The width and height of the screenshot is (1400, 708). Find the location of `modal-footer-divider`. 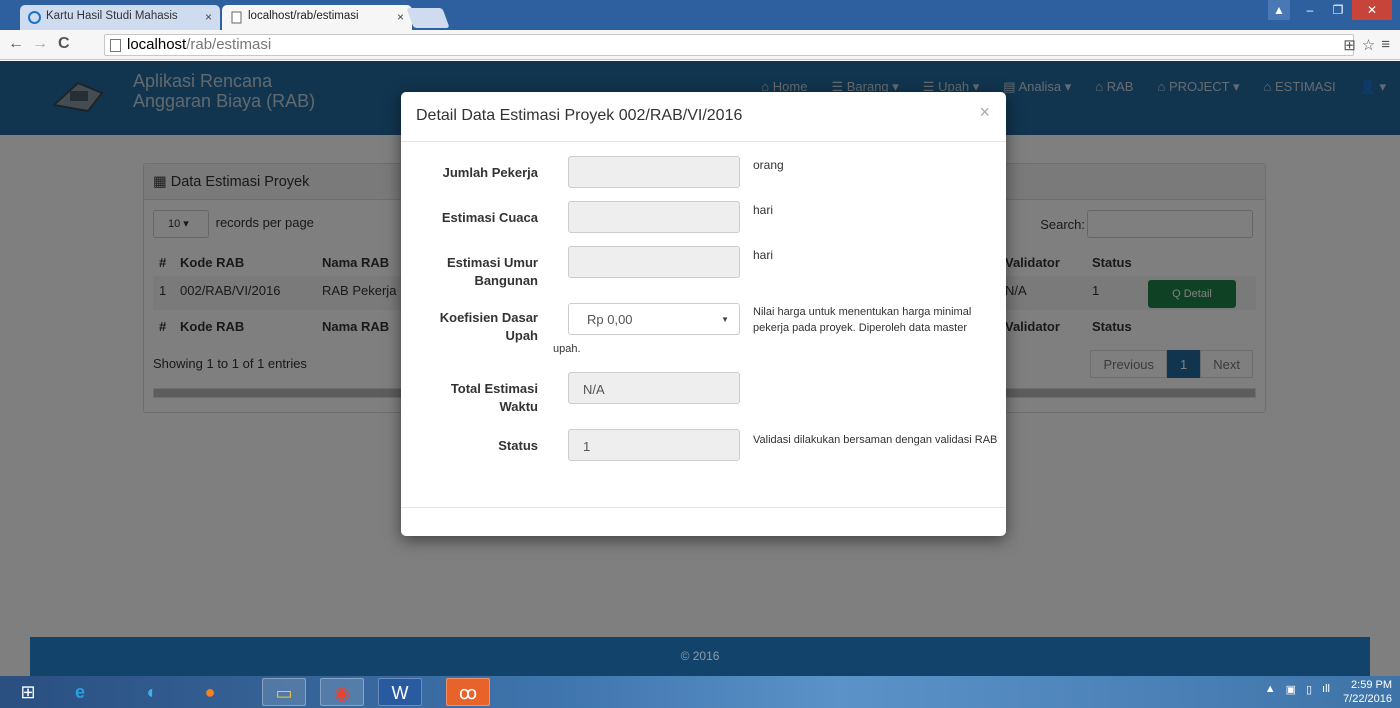

modal-footer-divider is located at coordinates (703, 507).